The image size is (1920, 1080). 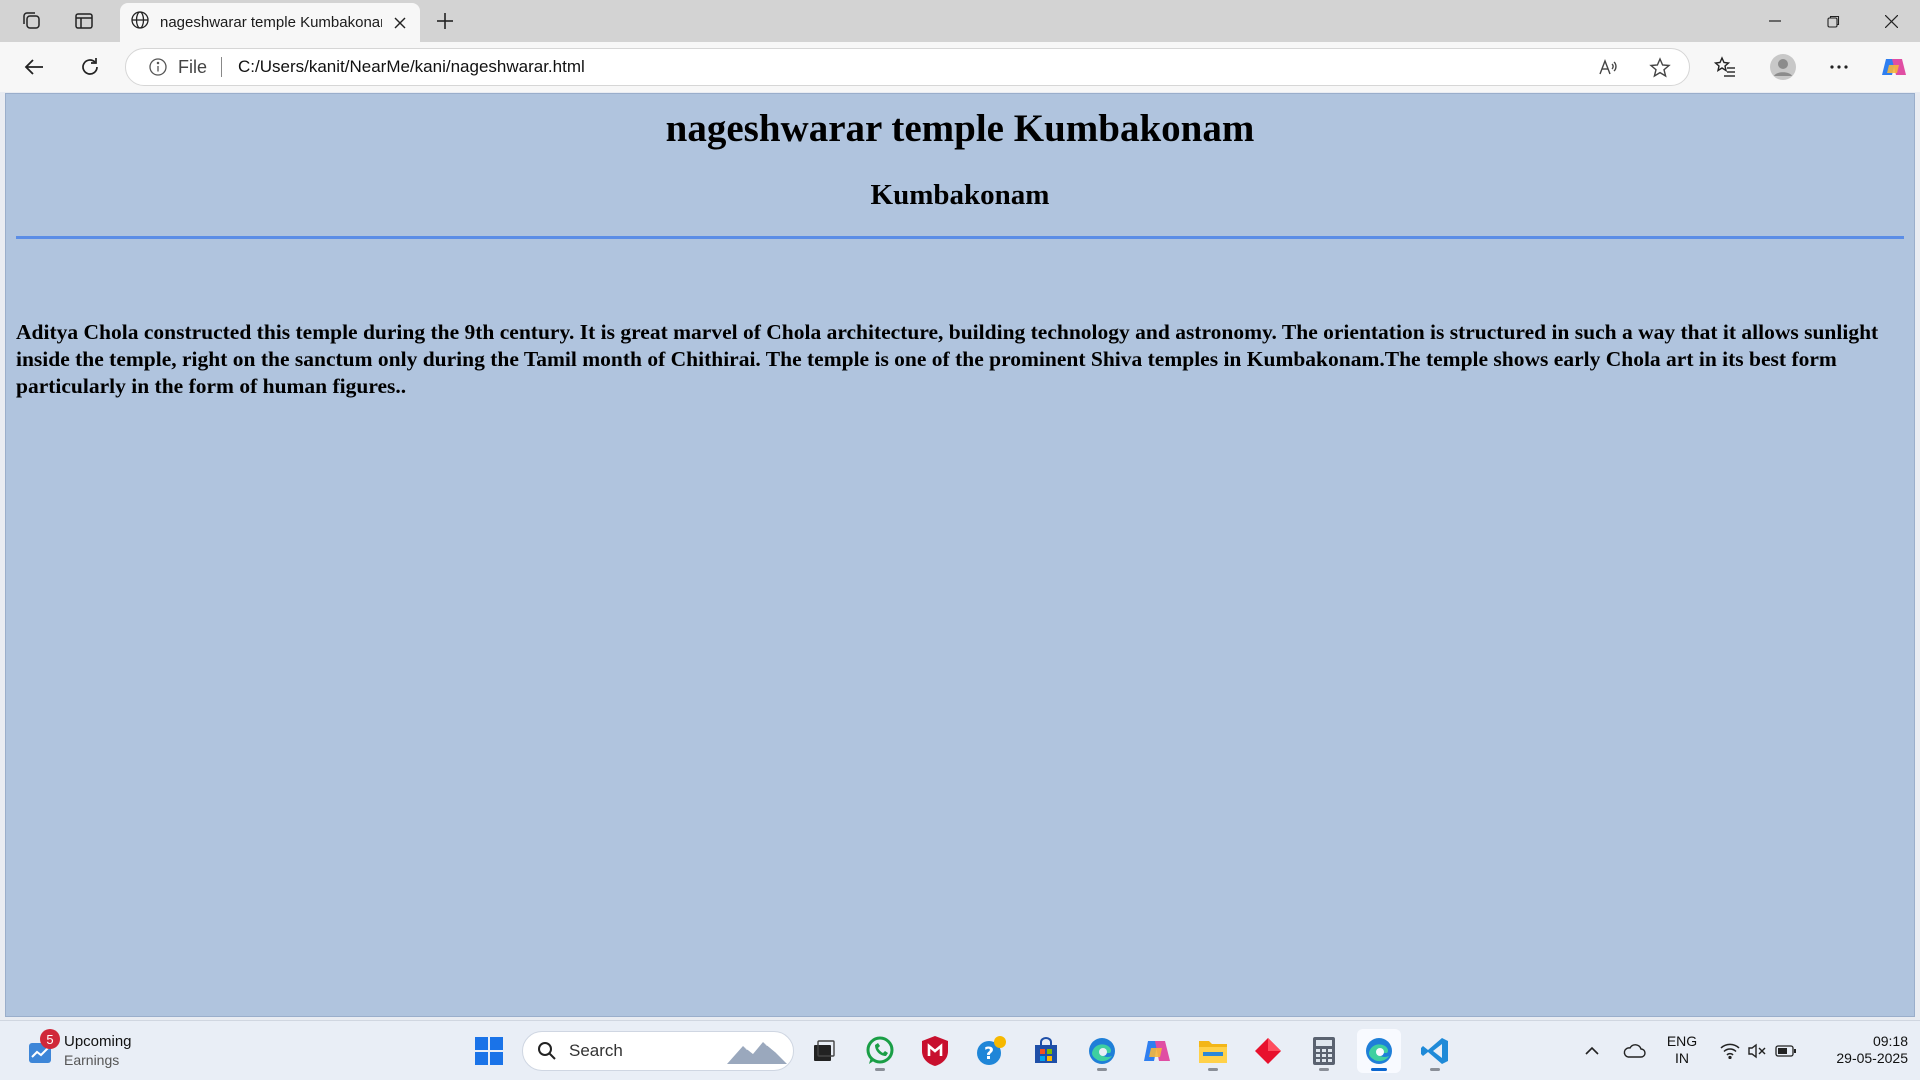 What do you see at coordinates (32, 21) in the screenshot?
I see `workspaces-icon` at bounding box center [32, 21].